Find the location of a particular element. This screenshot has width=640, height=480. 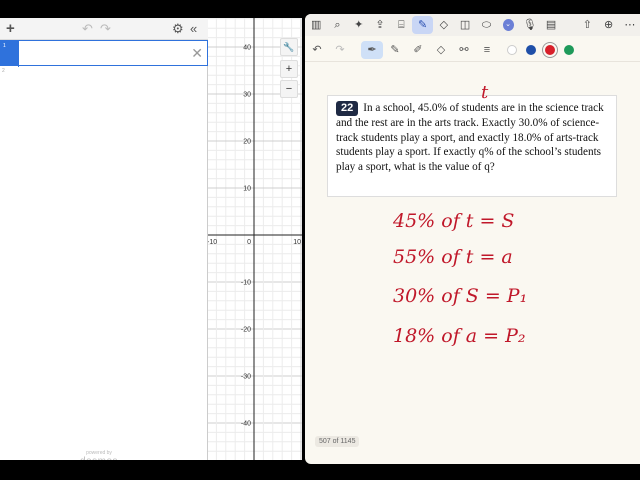

expression-row-1: 1 ✕ is located at coordinates (104, 53).